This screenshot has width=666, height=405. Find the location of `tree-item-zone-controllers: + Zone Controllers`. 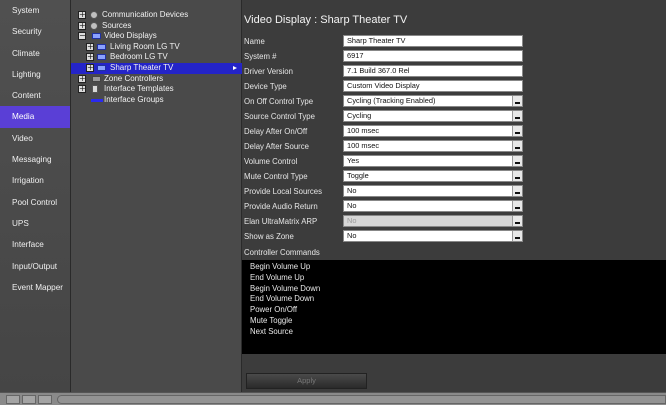

tree-item-zone-controllers: + Zone Controllers is located at coordinates (156, 79).